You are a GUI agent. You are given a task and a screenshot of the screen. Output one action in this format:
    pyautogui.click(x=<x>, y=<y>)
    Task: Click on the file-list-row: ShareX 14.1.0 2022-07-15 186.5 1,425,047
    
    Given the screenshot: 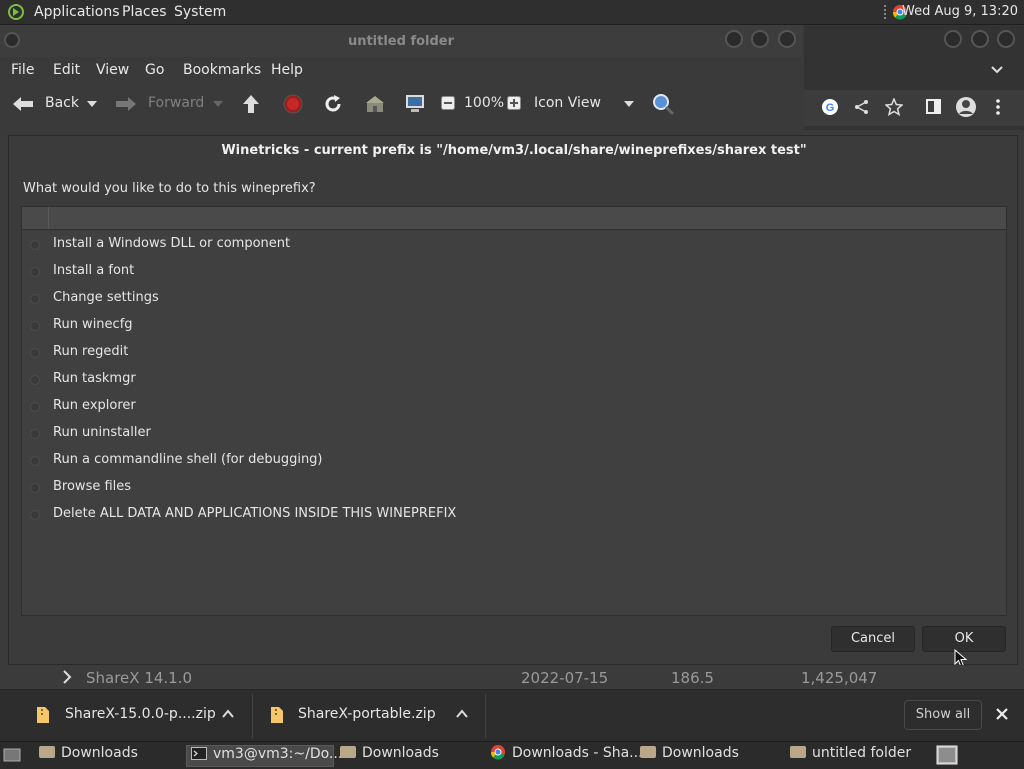 What is the action you would take?
    pyautogui.click(x=512, y=677)
    